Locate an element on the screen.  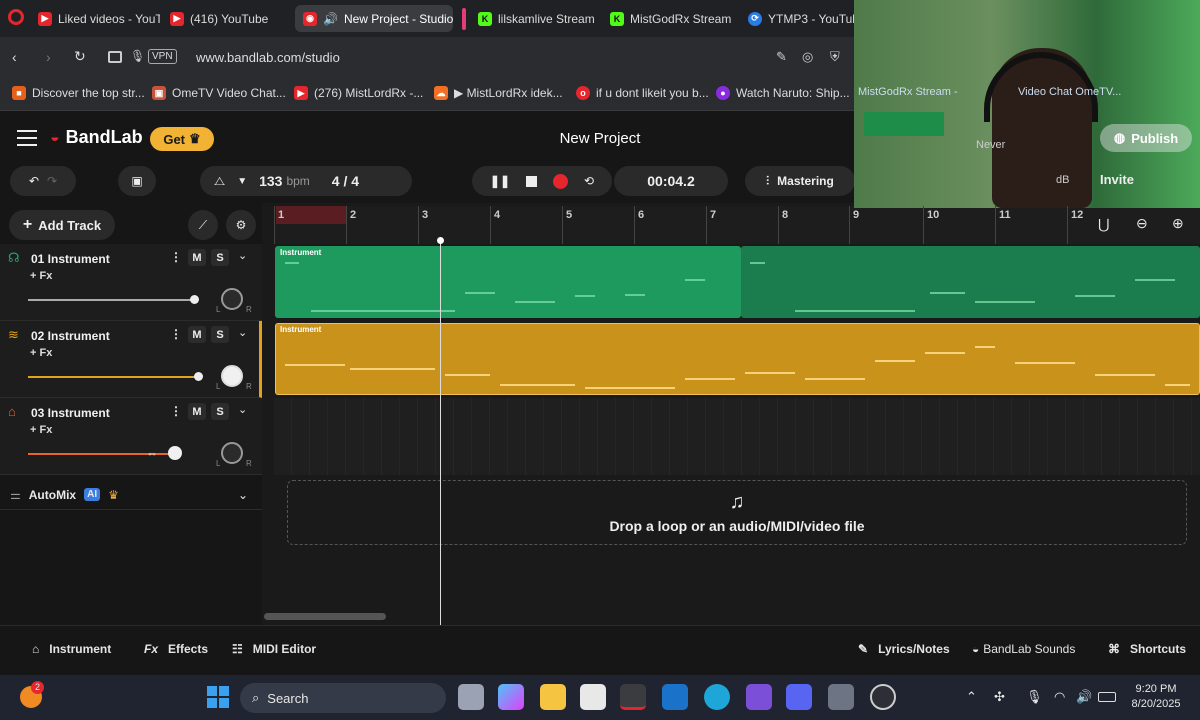
vpn-badge: VPN is located at coordinates (162, 56).